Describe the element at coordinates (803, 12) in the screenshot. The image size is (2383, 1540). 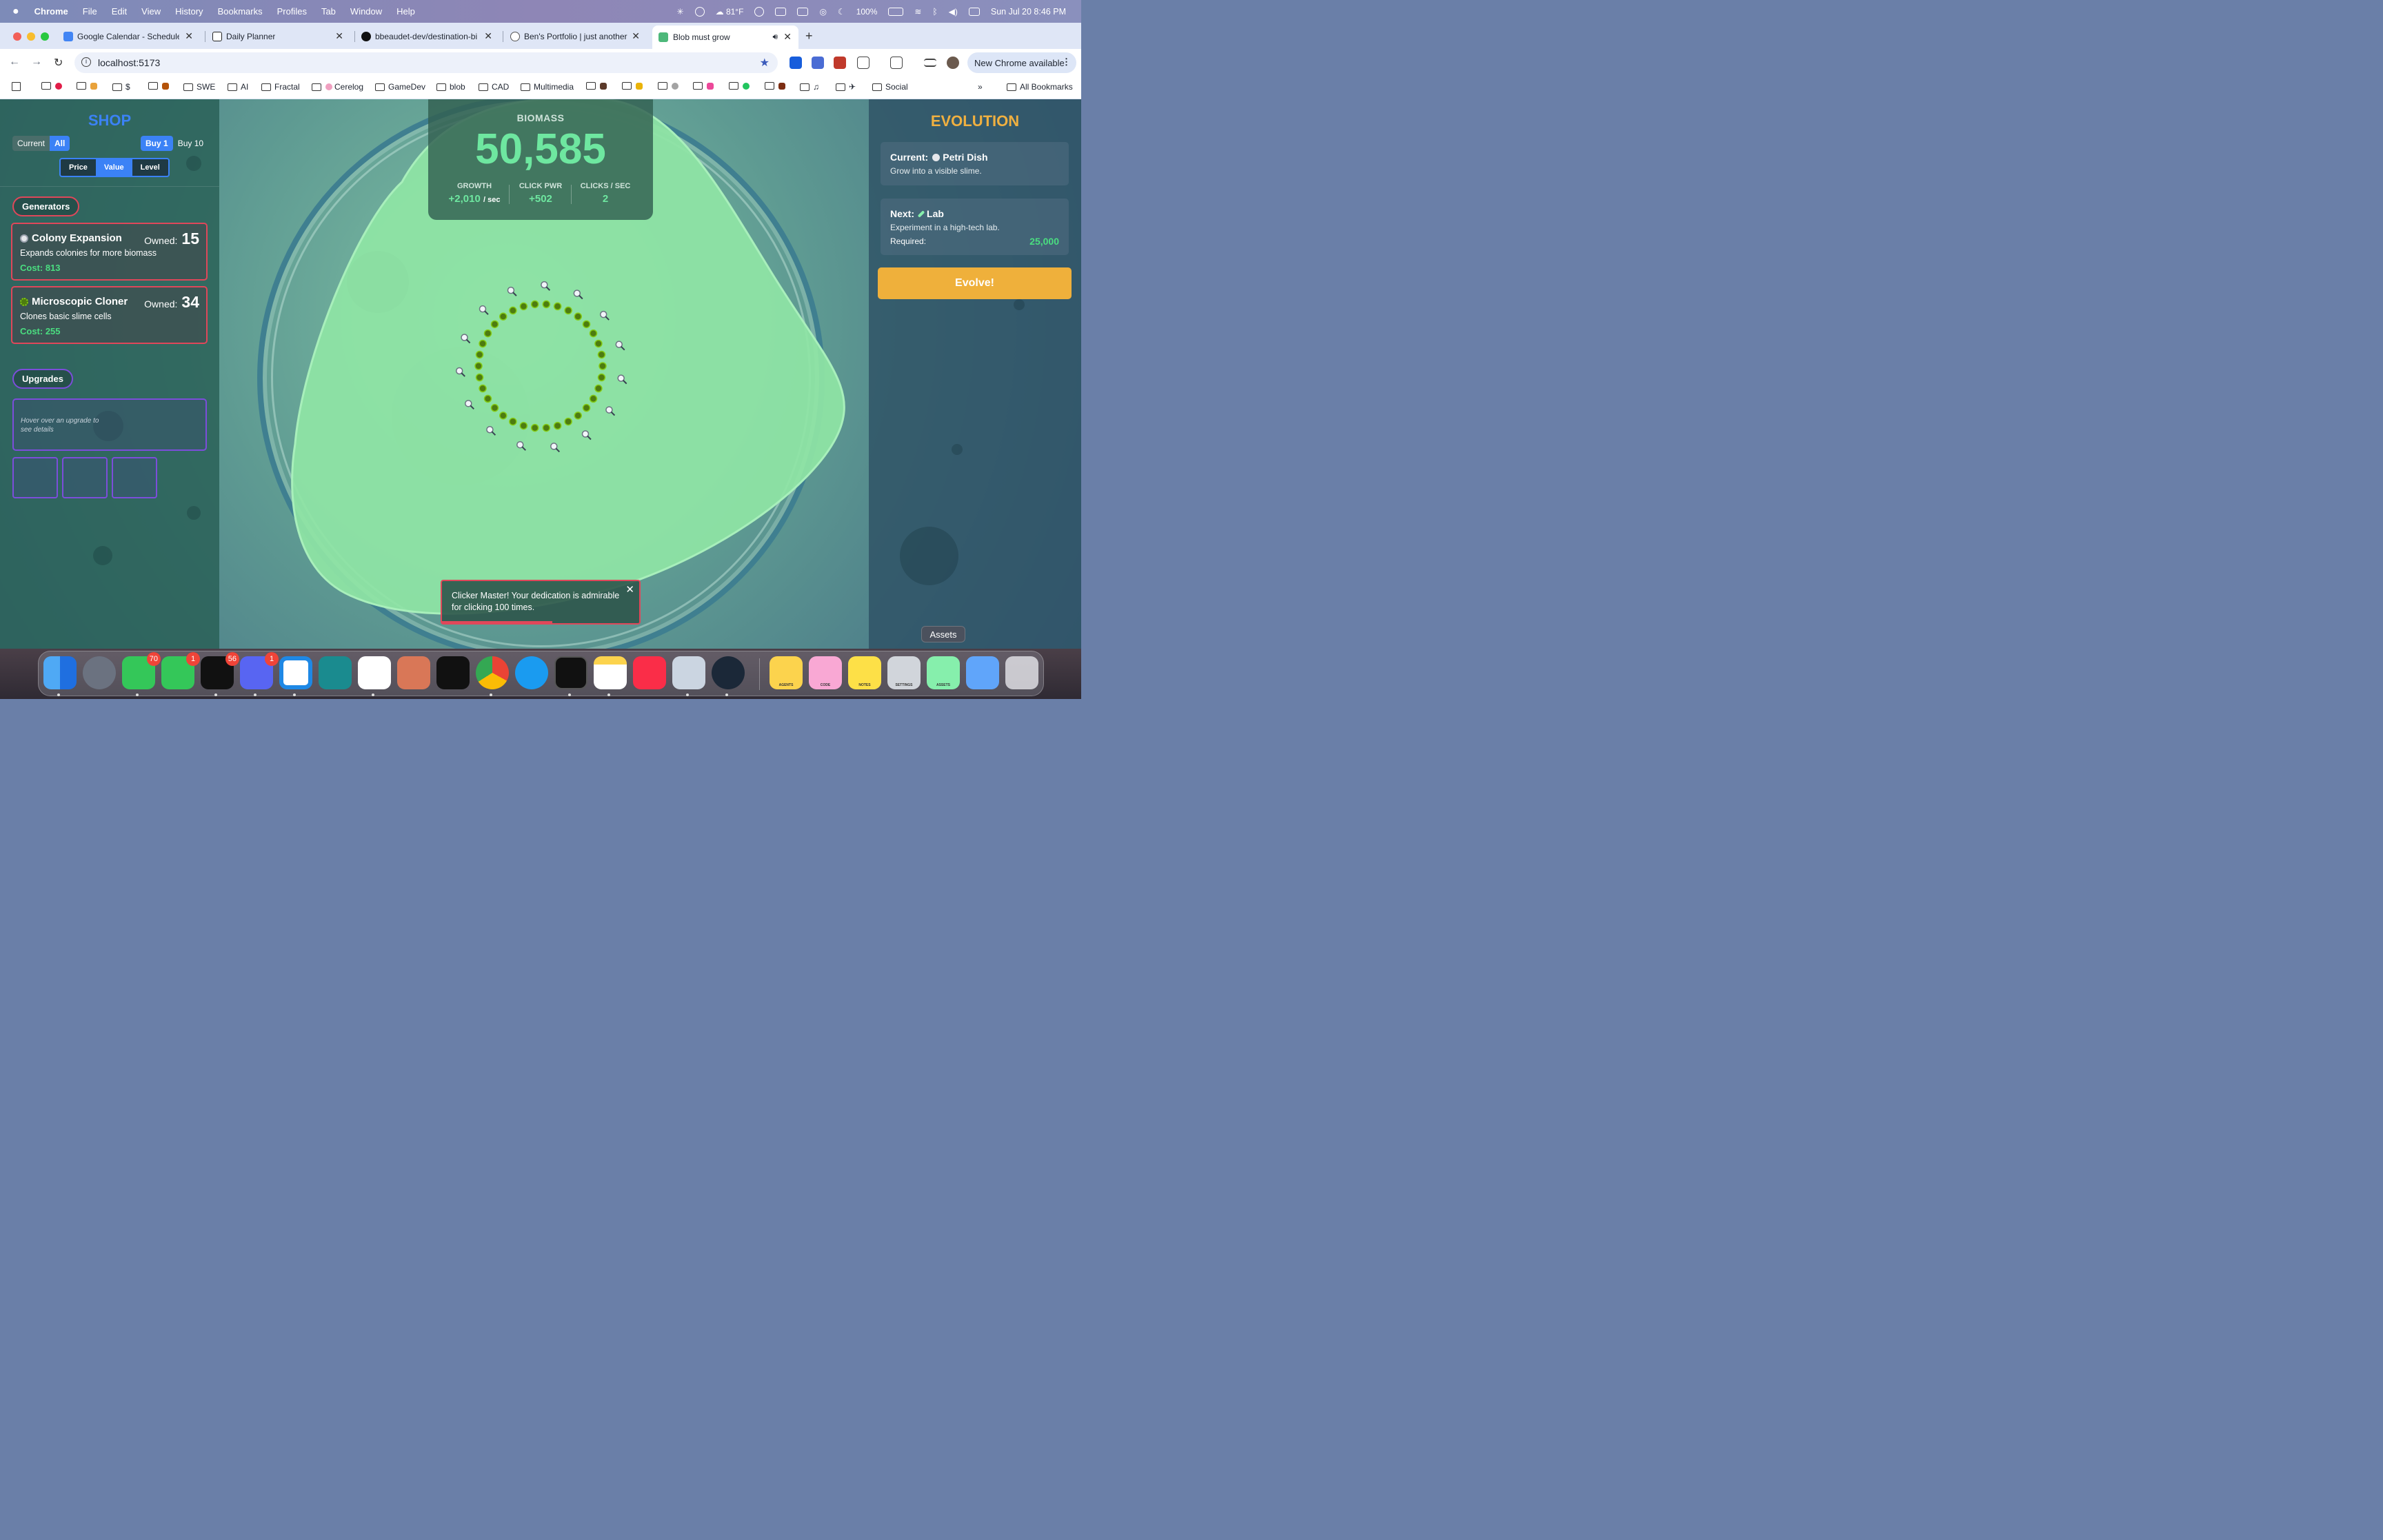
I see `display-icon` at that location.